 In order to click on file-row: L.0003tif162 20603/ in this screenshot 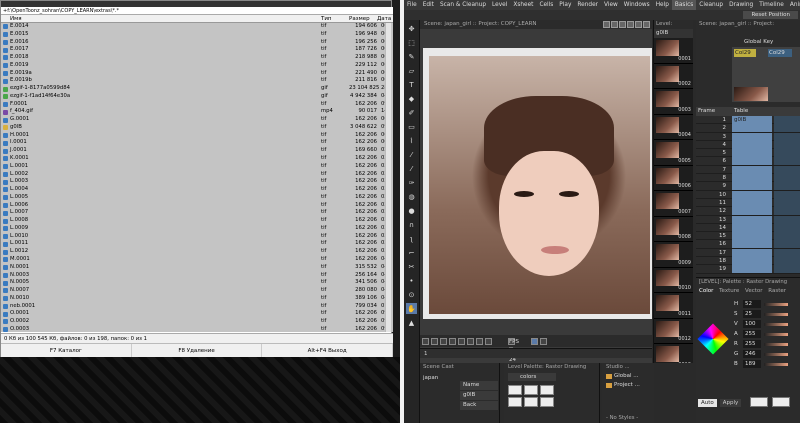, I will do `click(197, 182)`.